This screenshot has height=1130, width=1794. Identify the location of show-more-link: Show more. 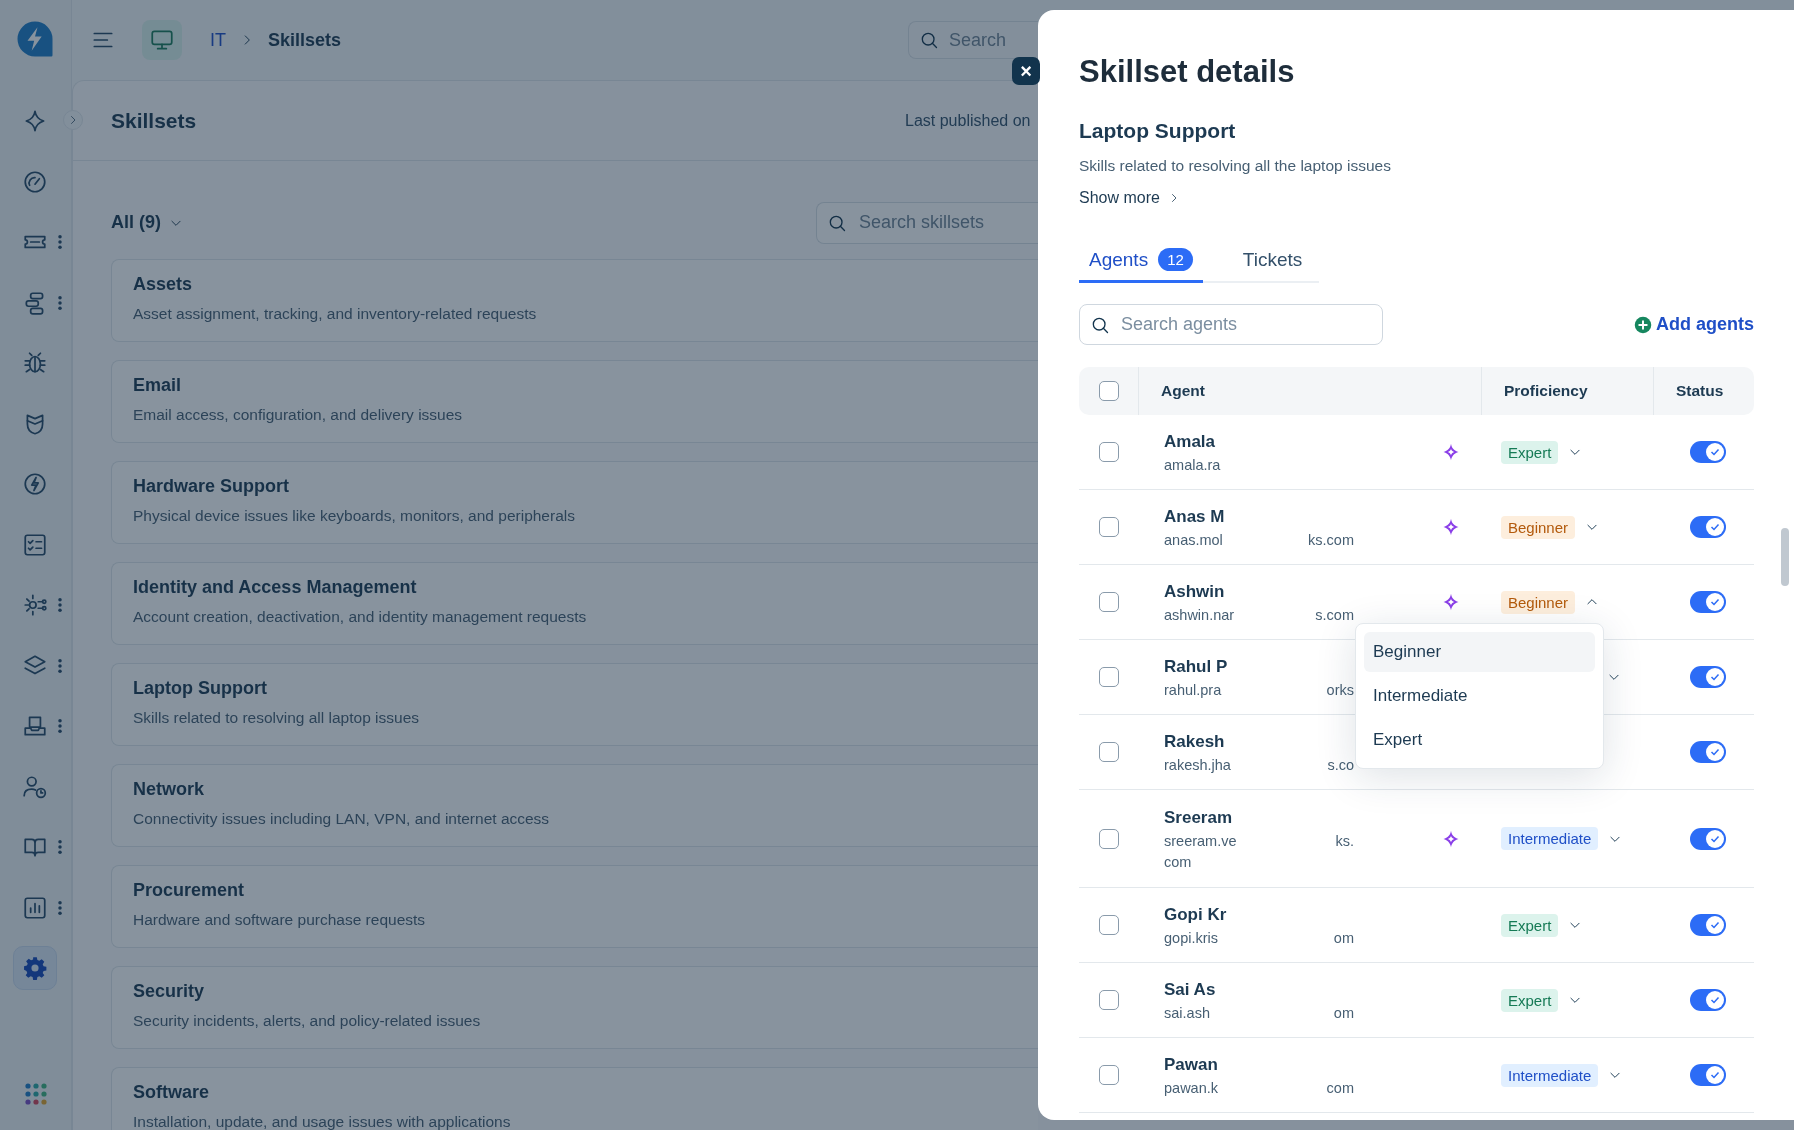
(1129, 198).